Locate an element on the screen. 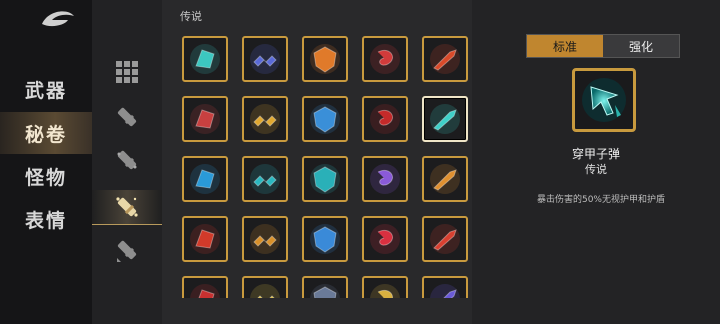  tab-enhanced-label: 强化 is located at coordinates (640, 46).